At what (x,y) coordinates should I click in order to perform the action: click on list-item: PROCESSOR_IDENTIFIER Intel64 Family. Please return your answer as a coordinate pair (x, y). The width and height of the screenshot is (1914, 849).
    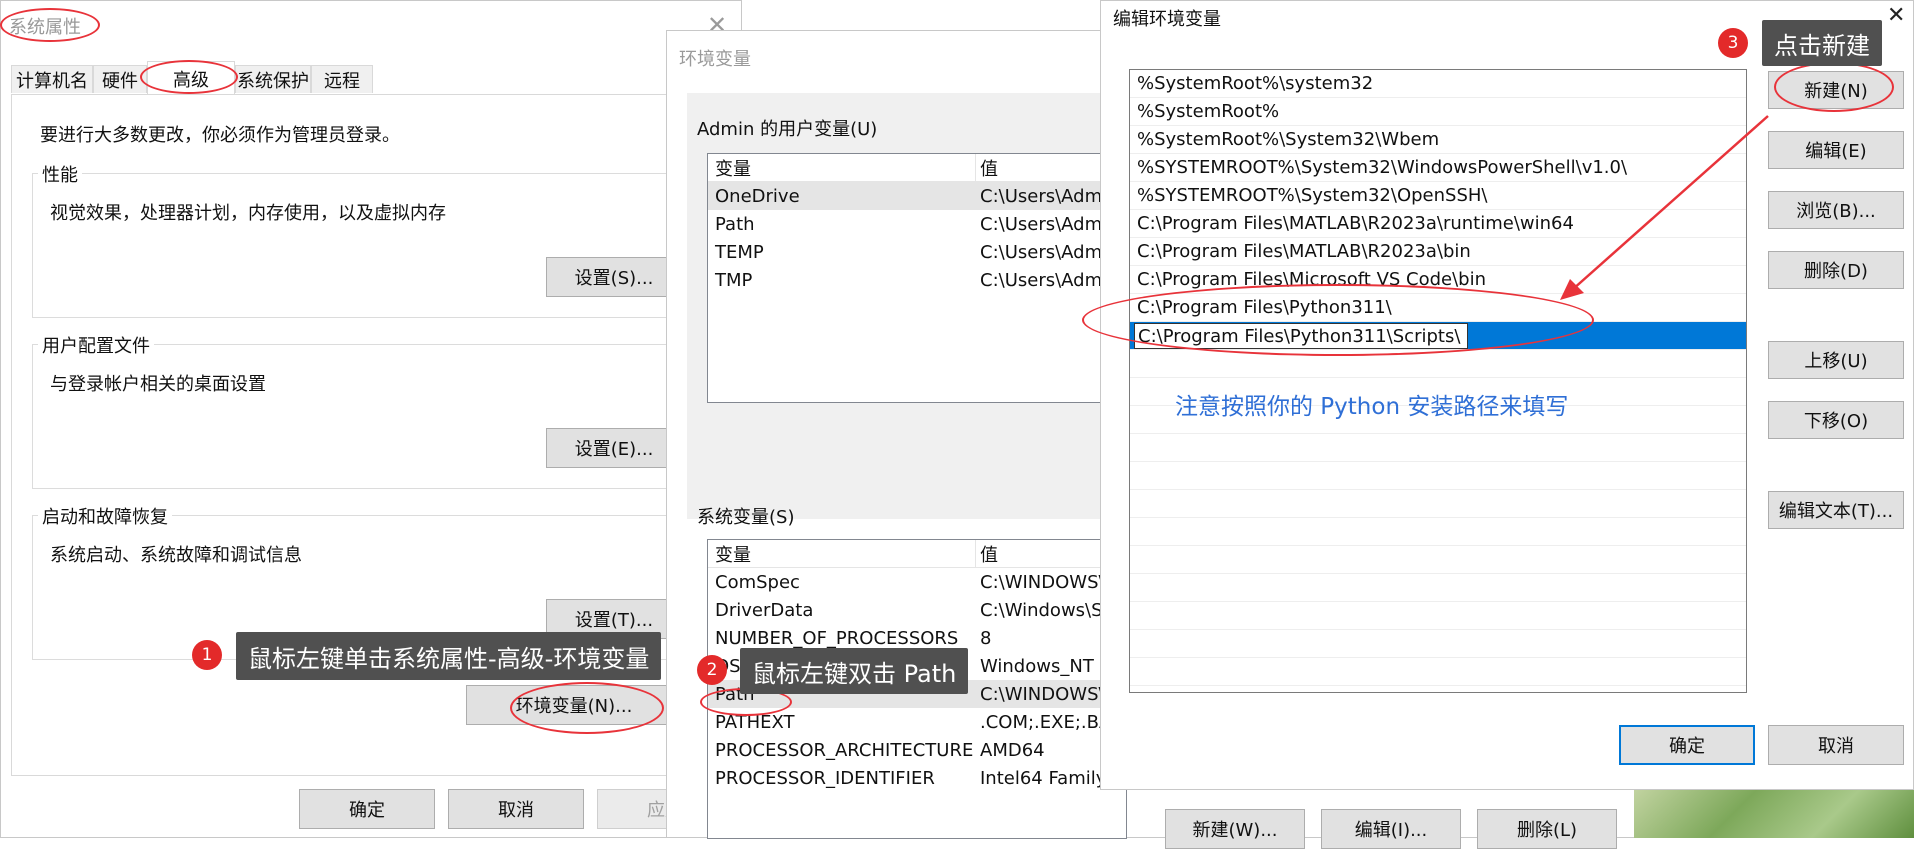
    Looking at the image, I should click on (917, 778).